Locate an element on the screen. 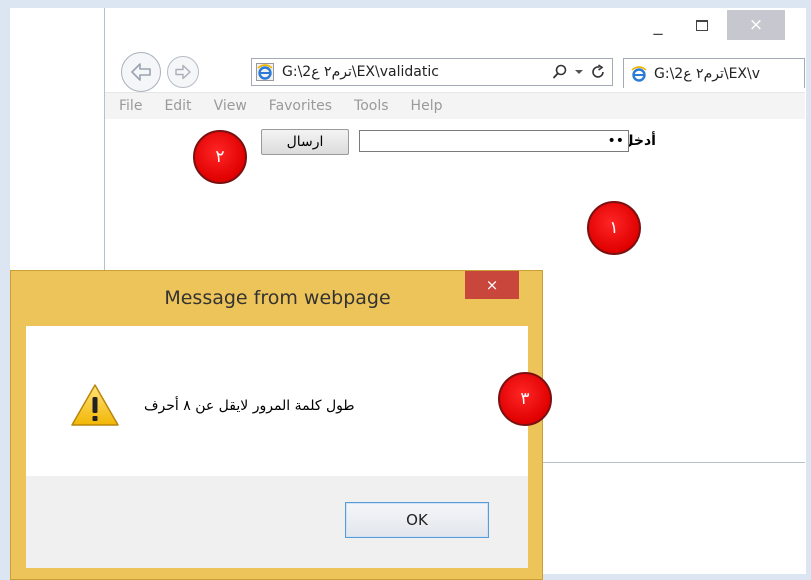  forward-arrow-icon is located at coordinates (183, 72).